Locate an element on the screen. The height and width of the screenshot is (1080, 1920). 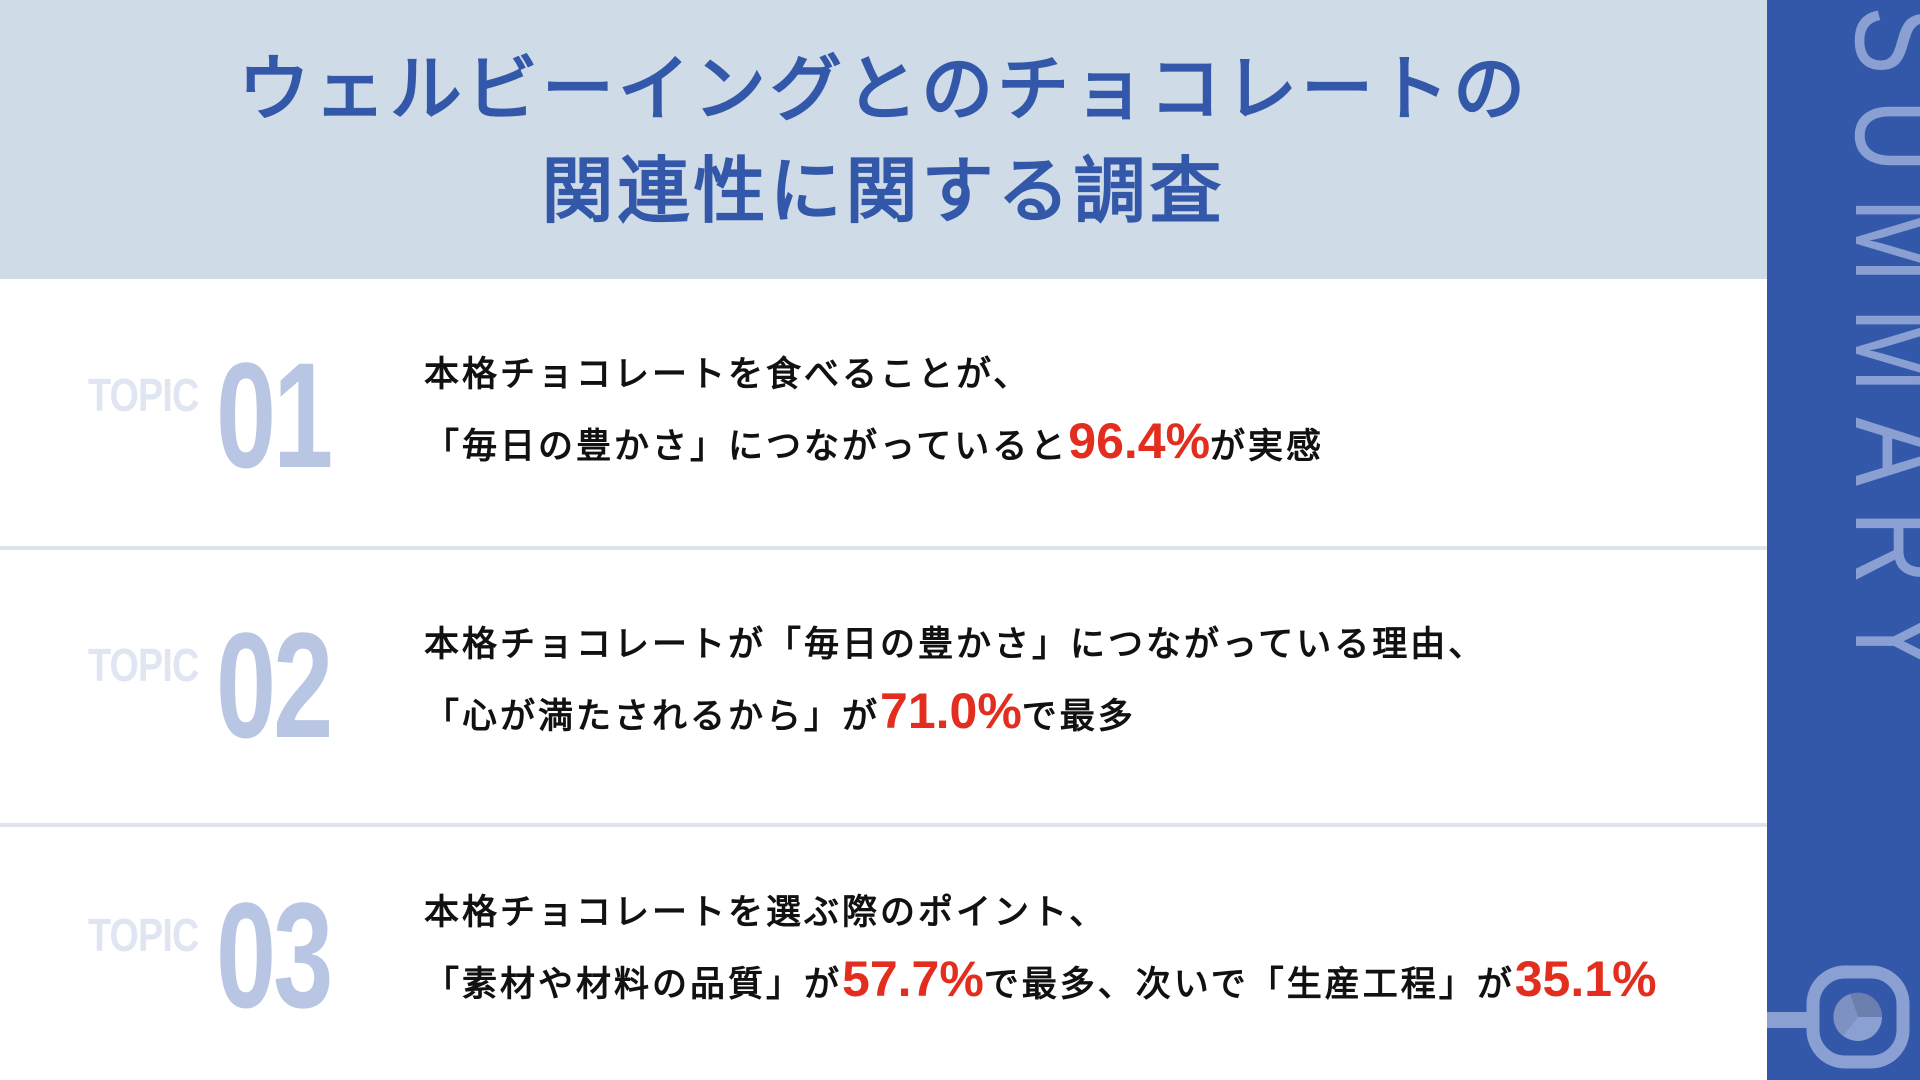
topic-label-01: TOPIC is located at coordinates (143, 395).